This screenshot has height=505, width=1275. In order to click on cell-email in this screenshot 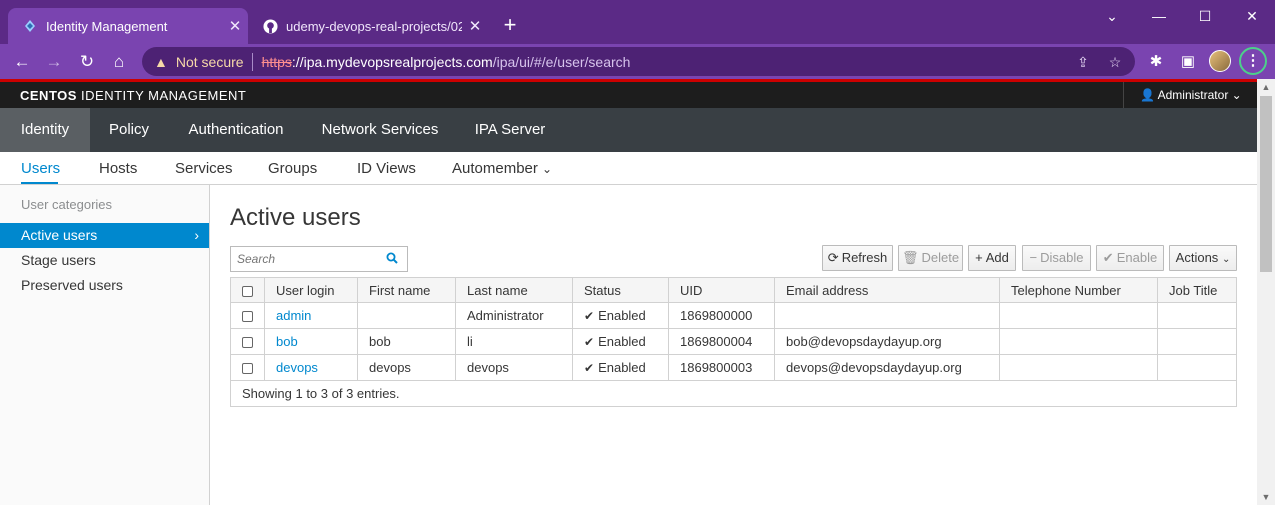, I will do `click(887, 315)`.